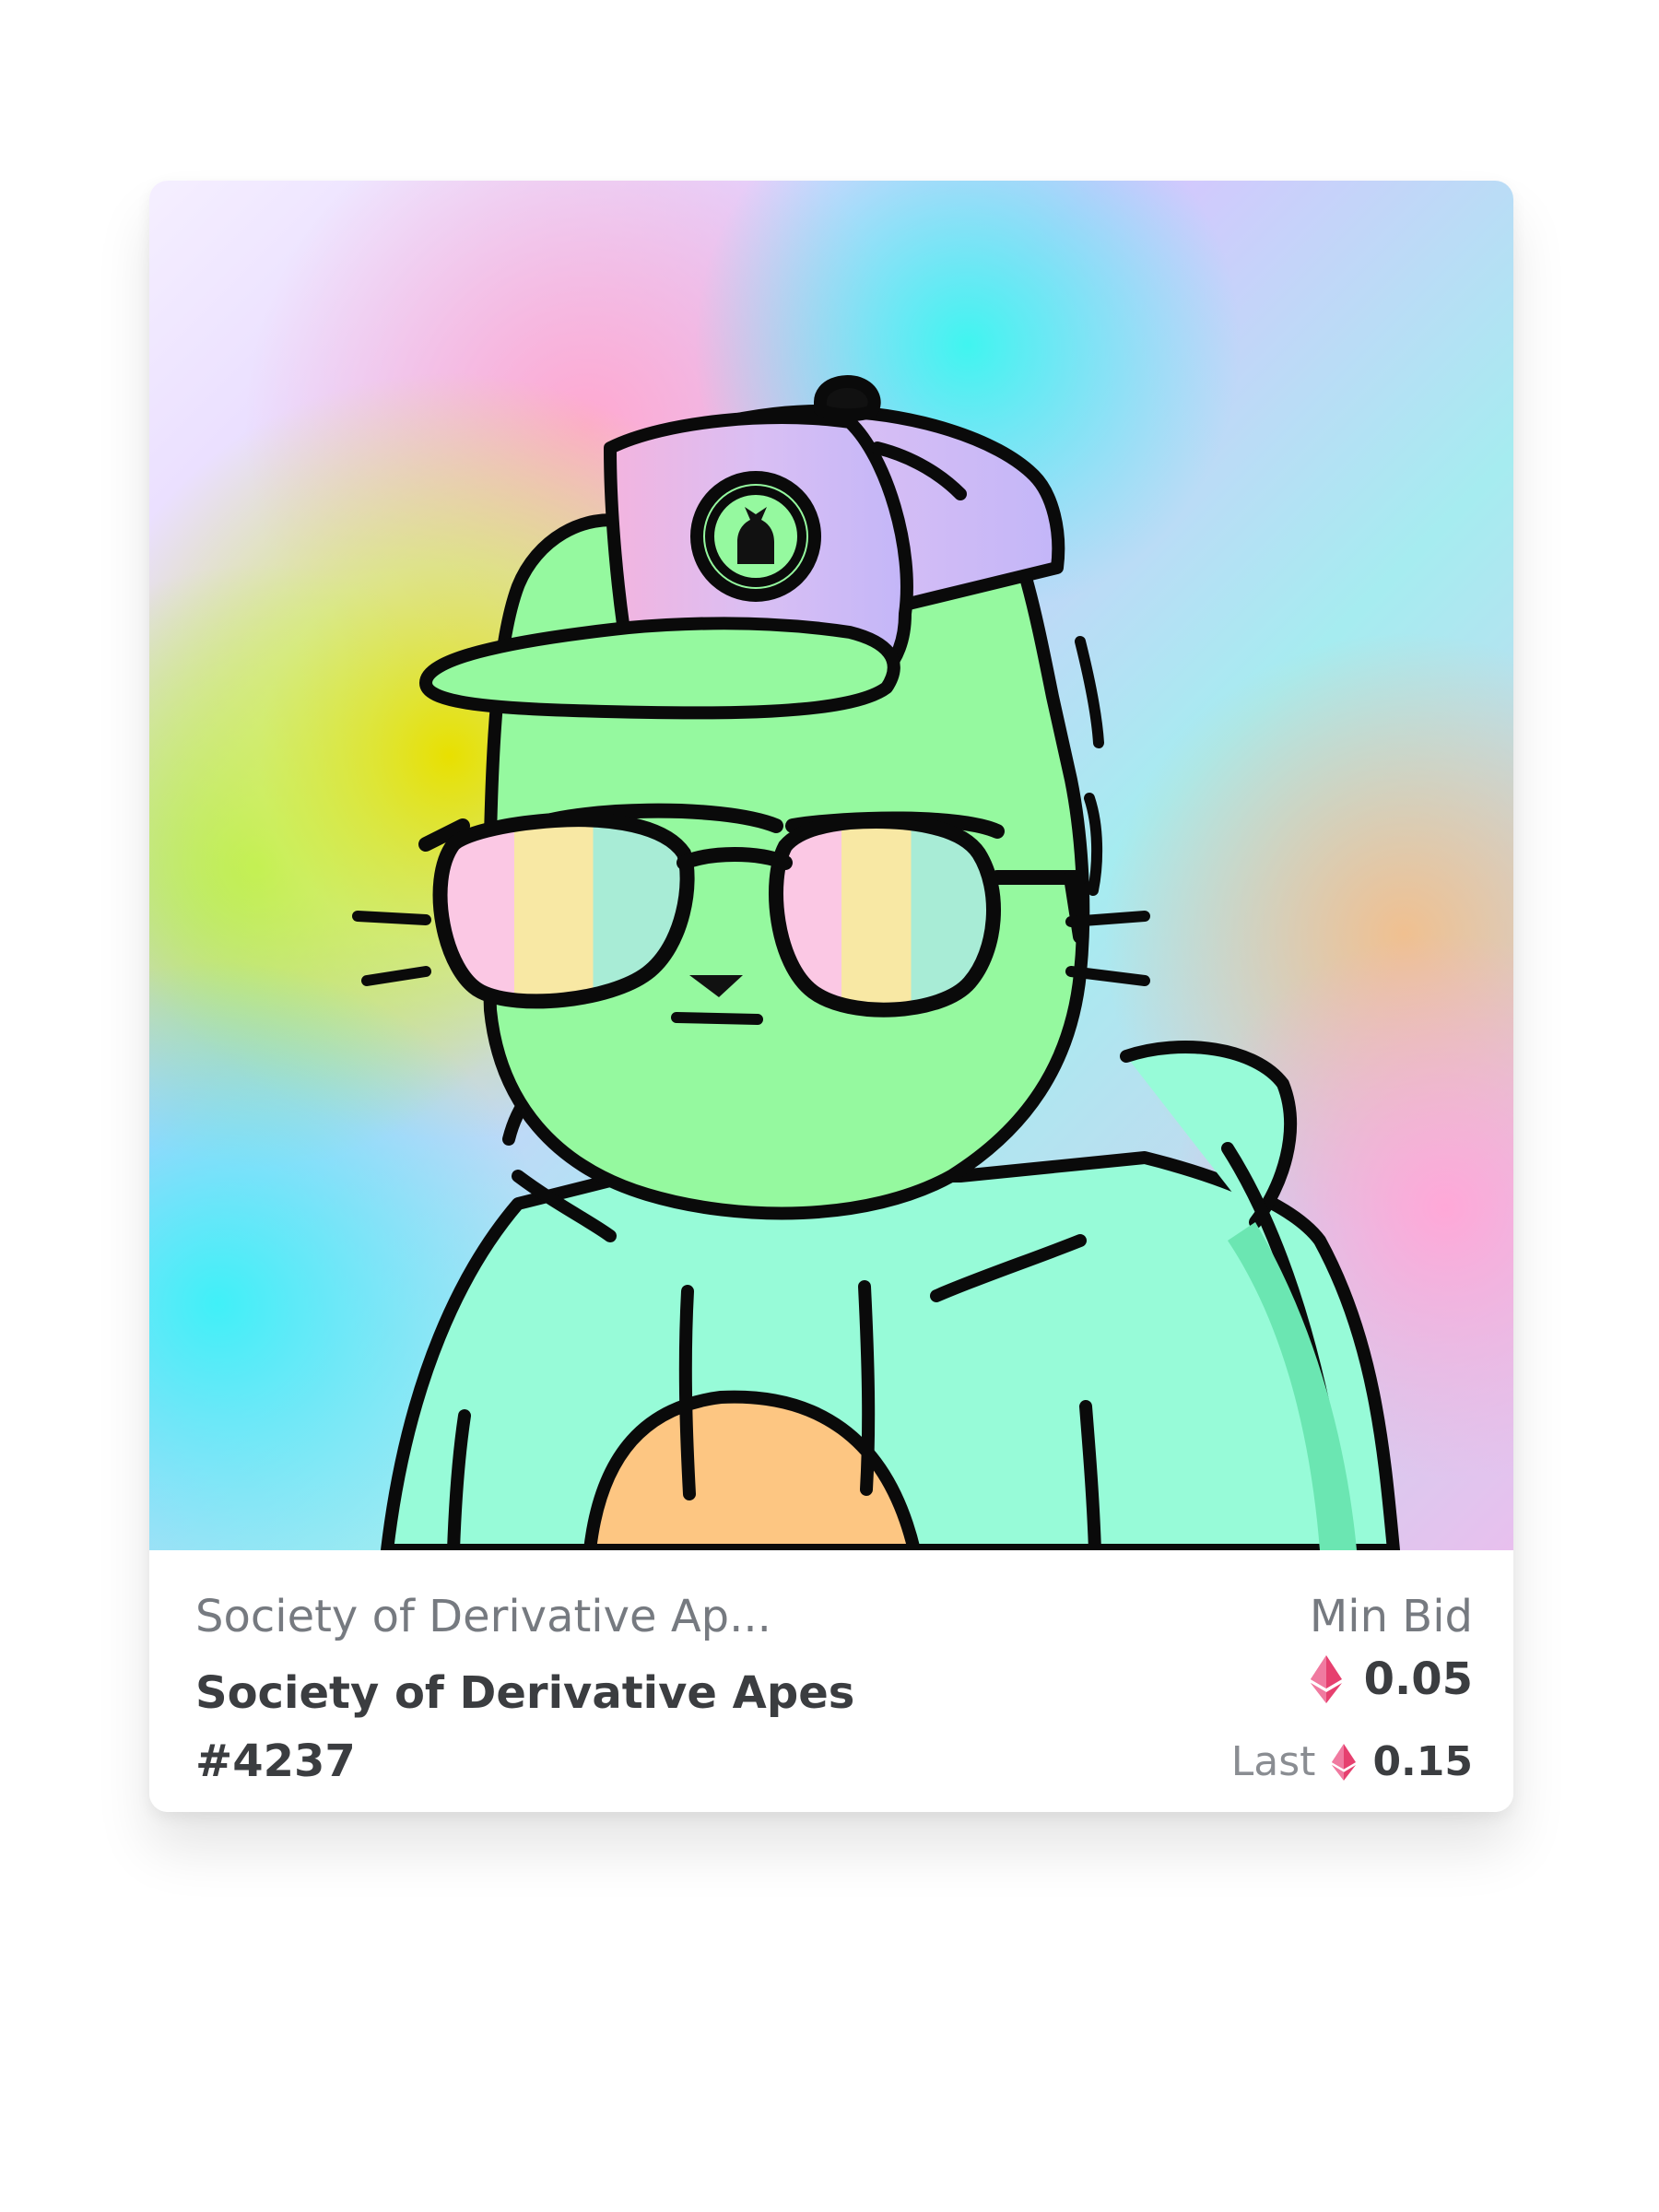  What do you see at coordinates (1391, 1616) in the screenshot?
I see `min-bid-label: Min Bid` at bounding box center [1391, 1616].